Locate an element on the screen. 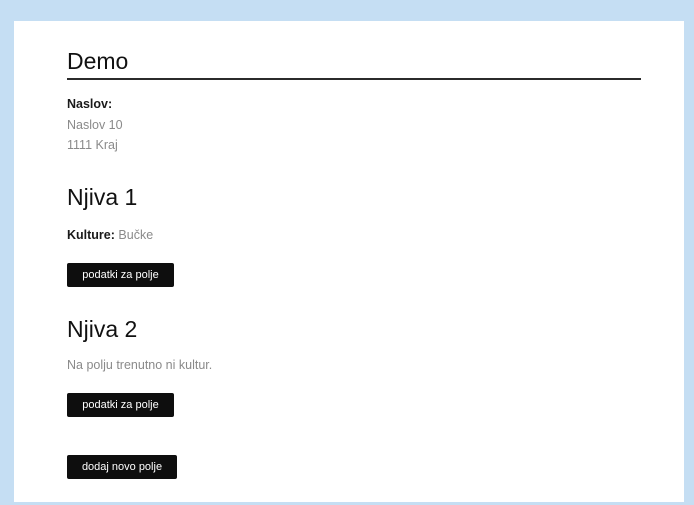 The width and height of the screenshot is (694, 505). title-divider is located at coordinates (354, 79).